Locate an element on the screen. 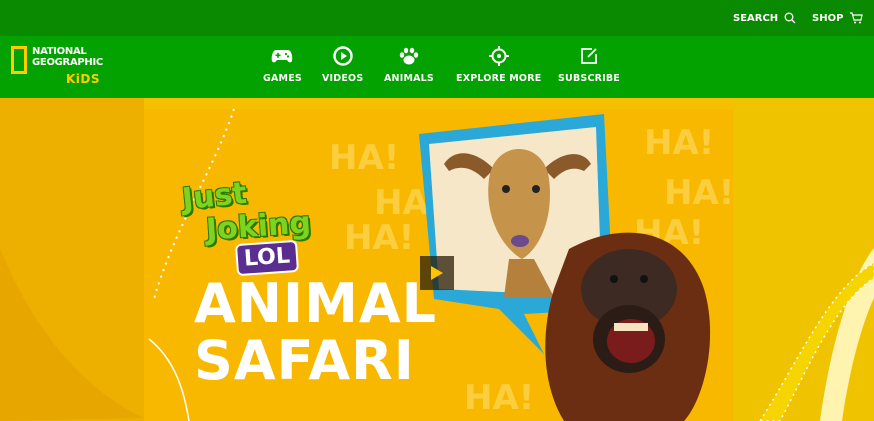  nav-label-games: GAMES is located at coordinates (282, 78).